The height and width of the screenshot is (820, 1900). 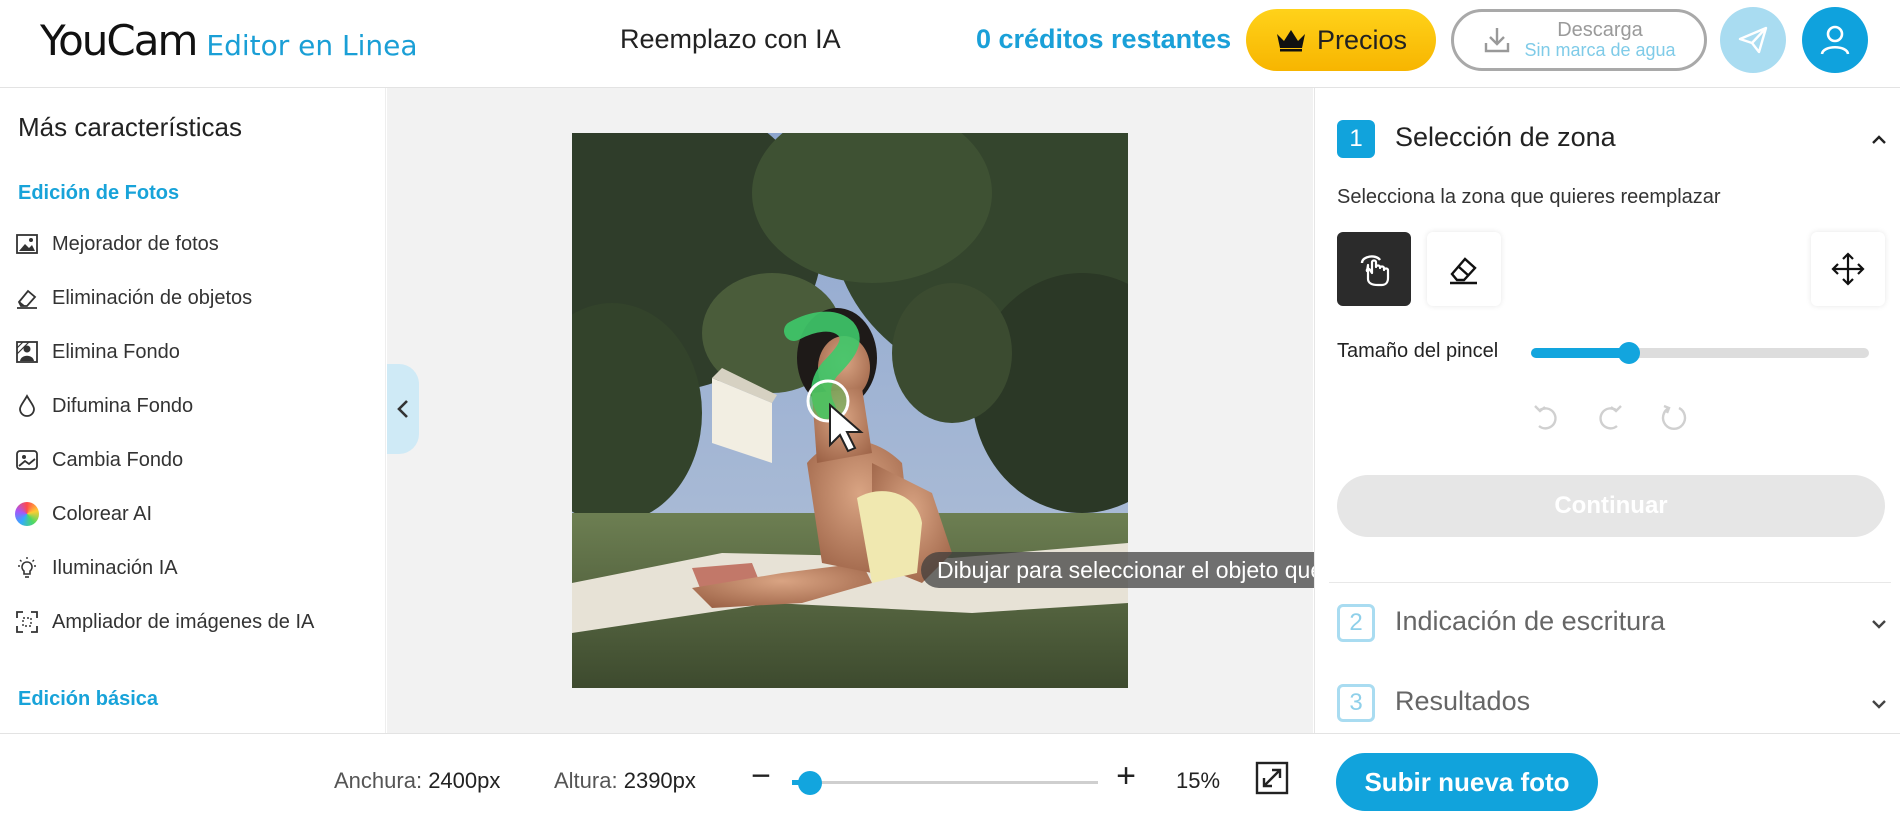 I want to click on user-icon, so click(x=1835, y=40).